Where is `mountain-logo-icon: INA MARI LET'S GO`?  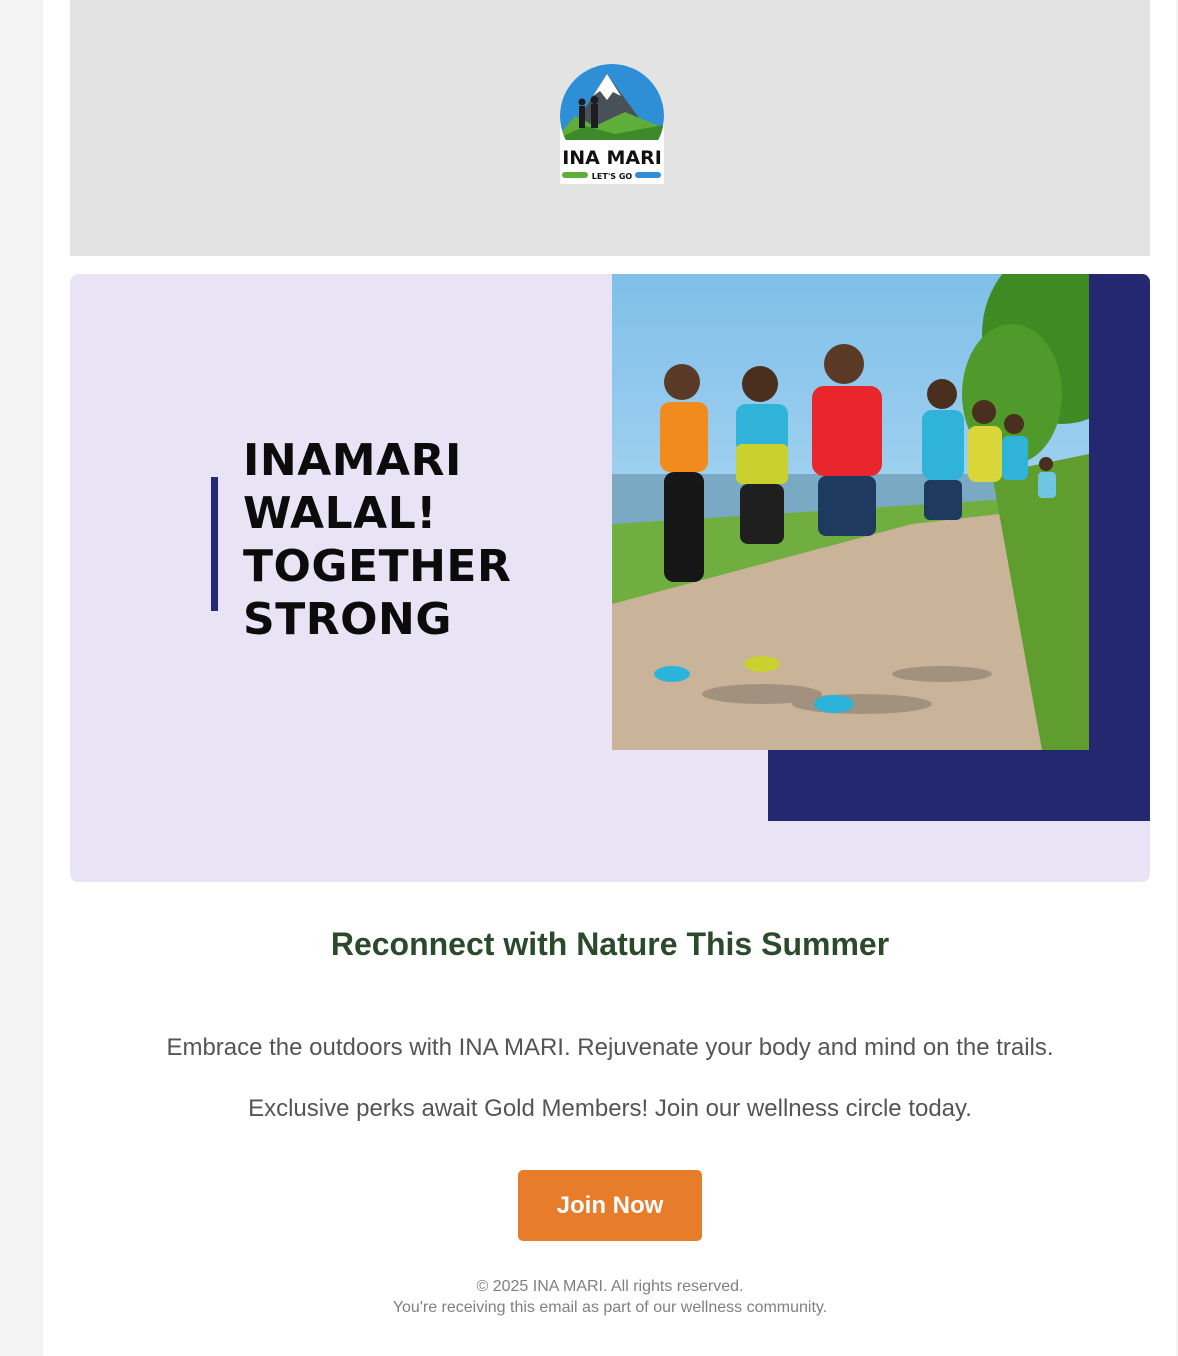
mountain-logo-icon: INA MARI LET'S GO is located at coordinates (612, 124).